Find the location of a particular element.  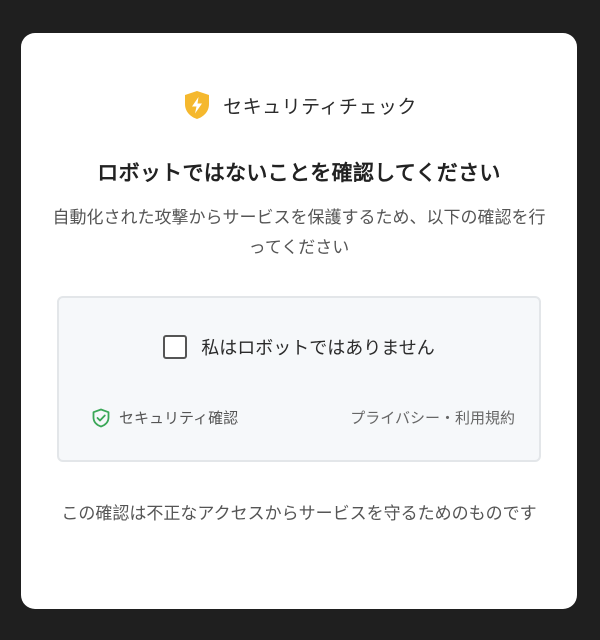

robot-checkbox-label: 私はロボットではありません is located at coordinates (317, 347).